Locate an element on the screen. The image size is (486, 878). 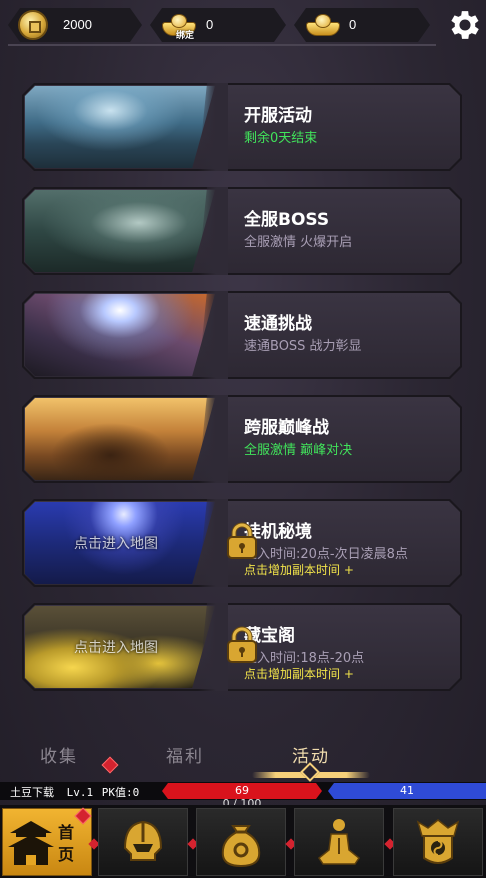
copper-coin-pill: 2000 is located at coordinates (75, 25).